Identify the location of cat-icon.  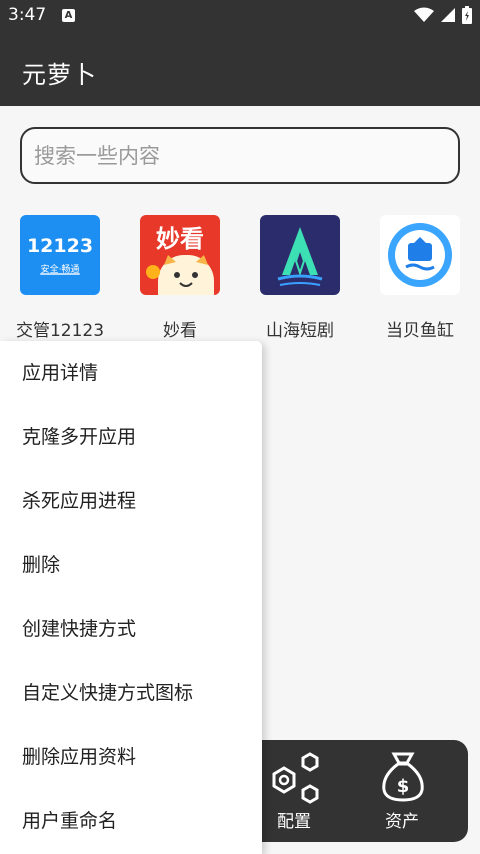
(186, 275).